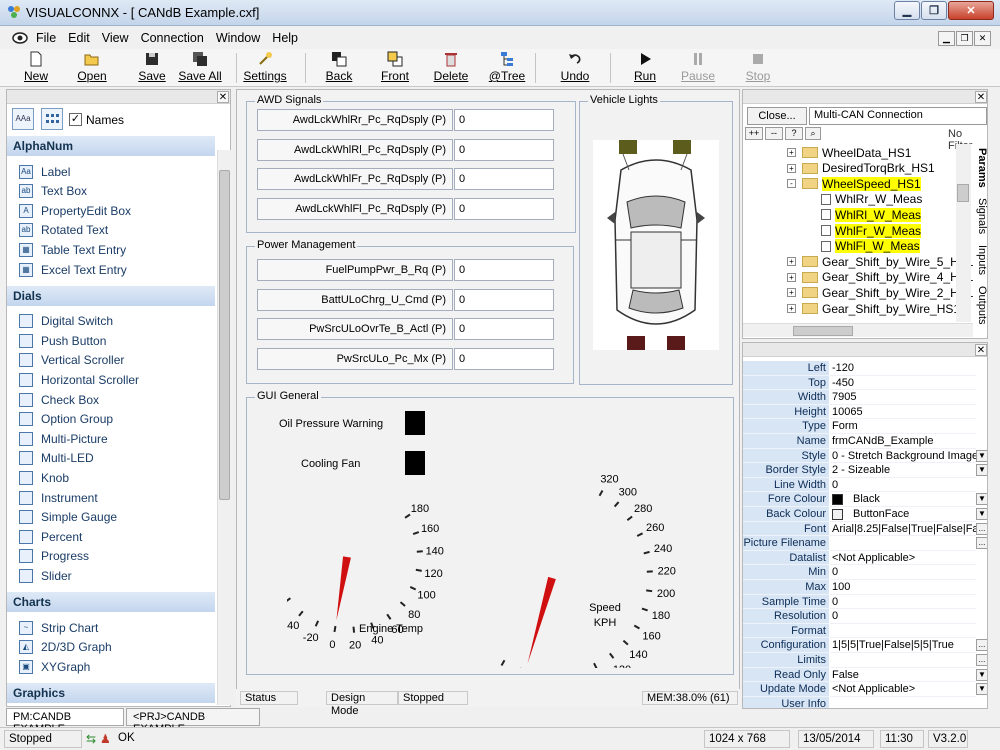 The height and width of the screenshot is (750, 1000). What do you see at coordinates (849, 152) in the screenshot?
I see `tree-item: + WheelData_HS1` at bounding box center [849, 152].